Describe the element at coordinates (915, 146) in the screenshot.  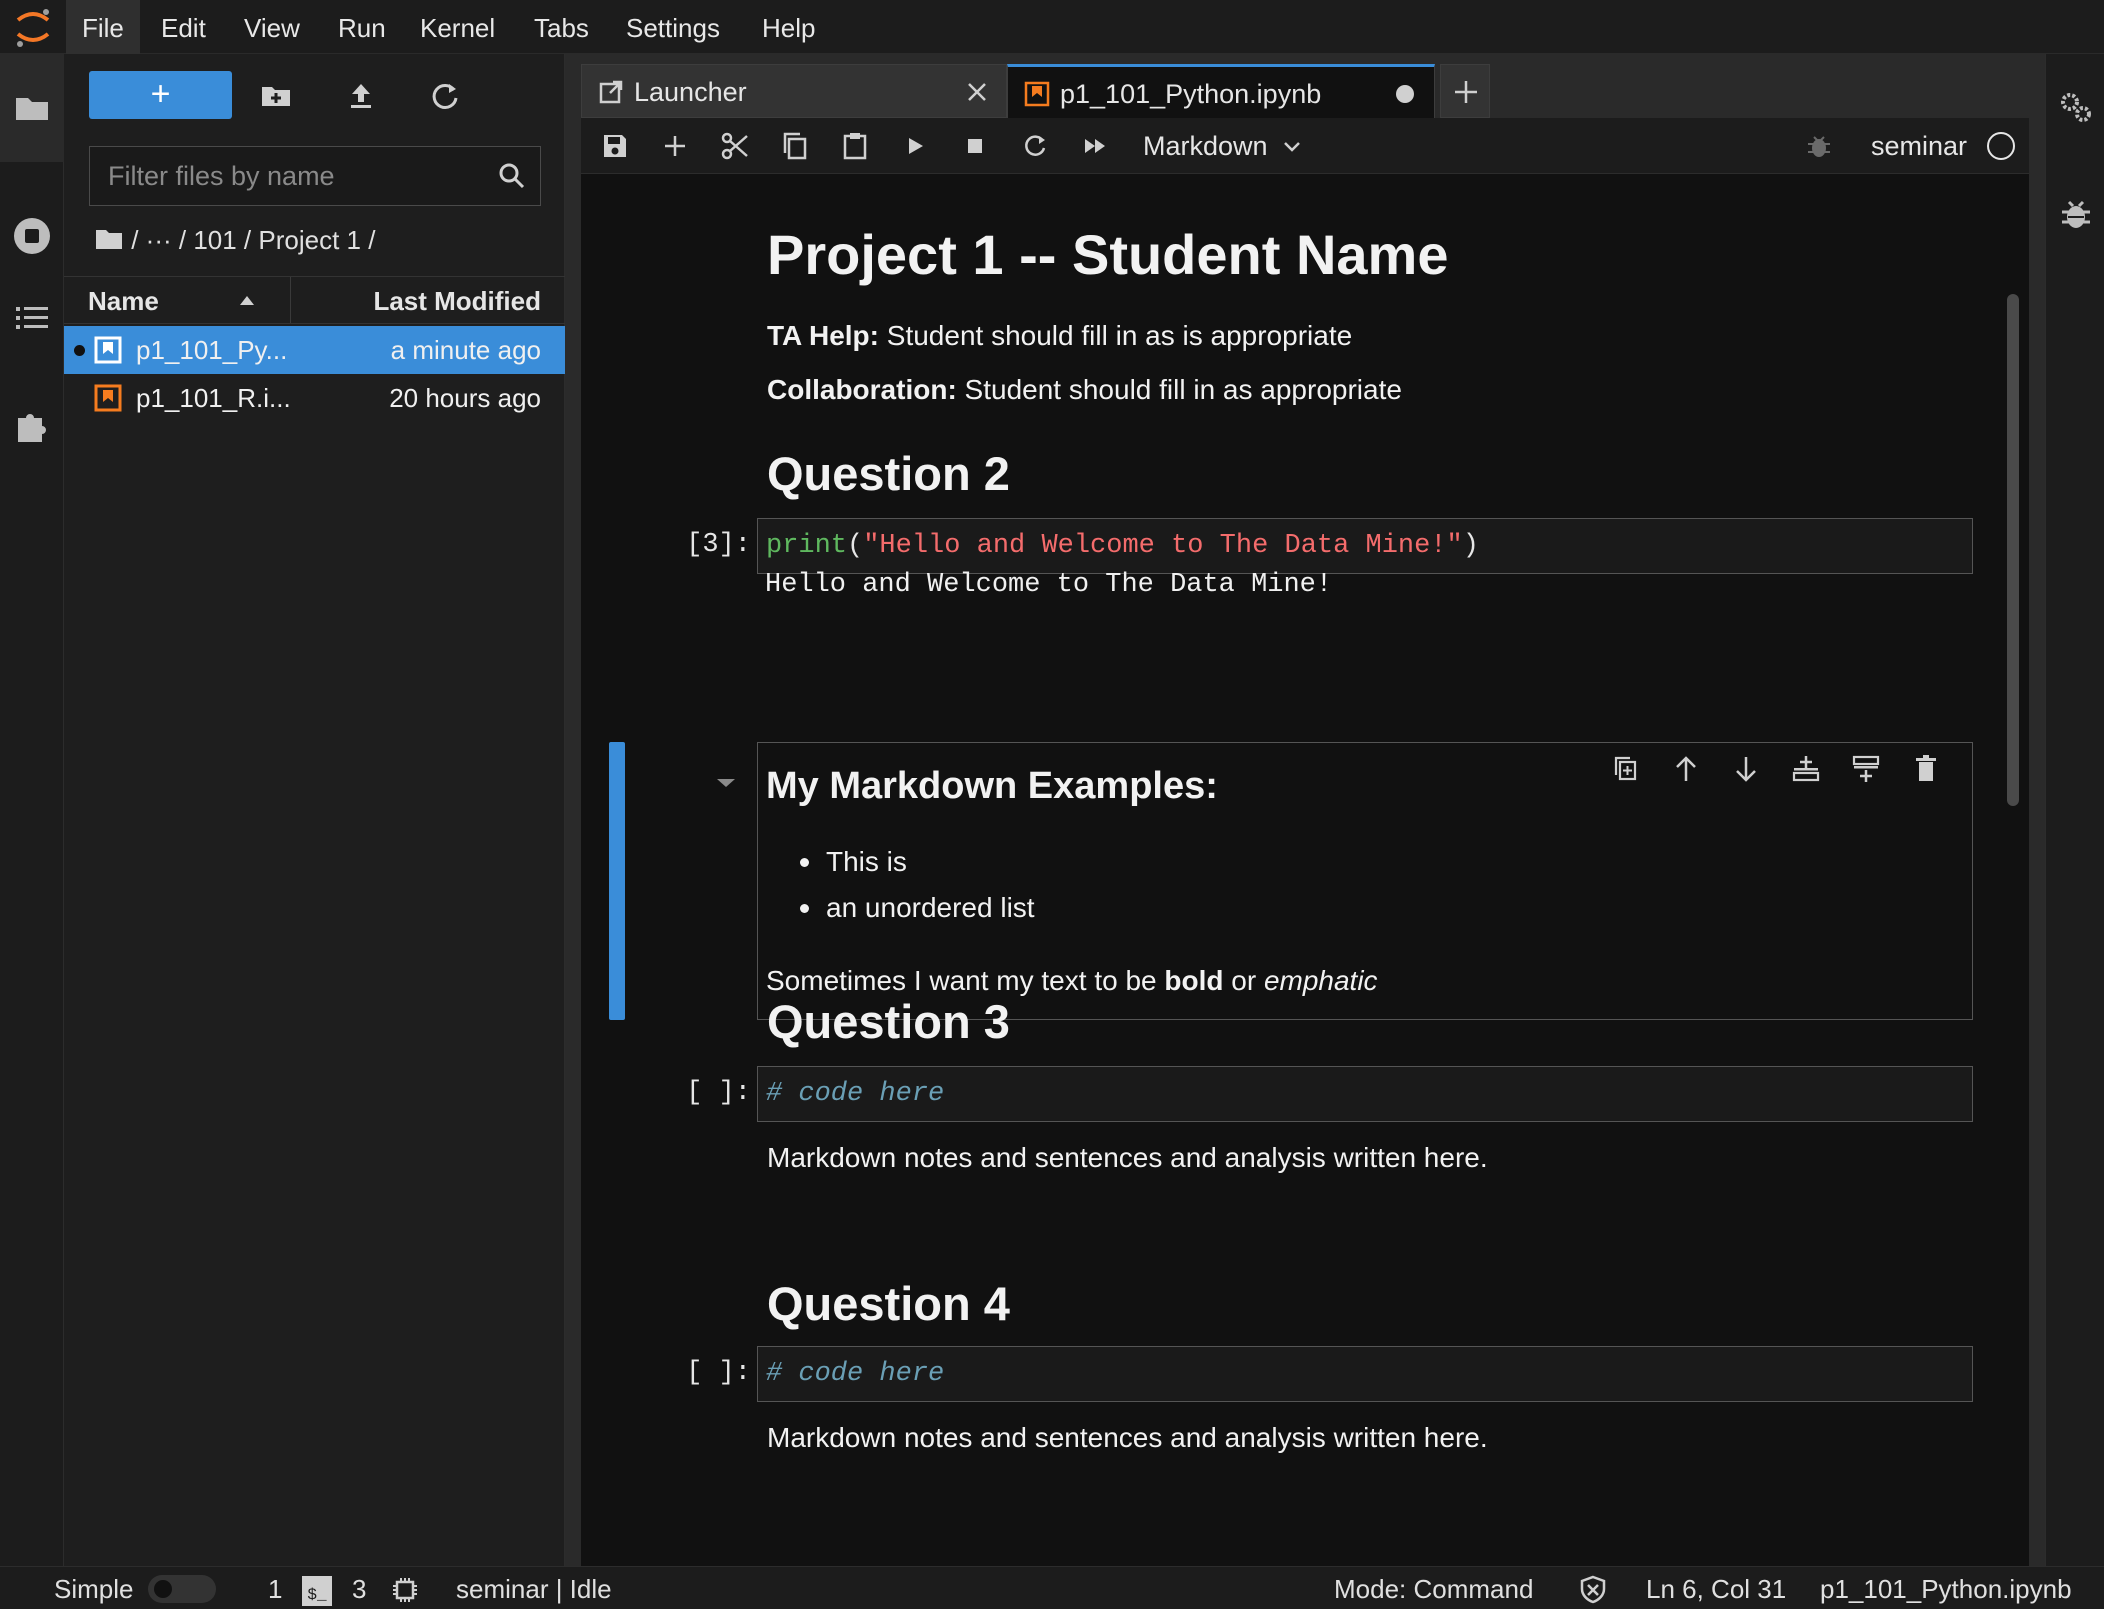
I see `run-icon` at that location.